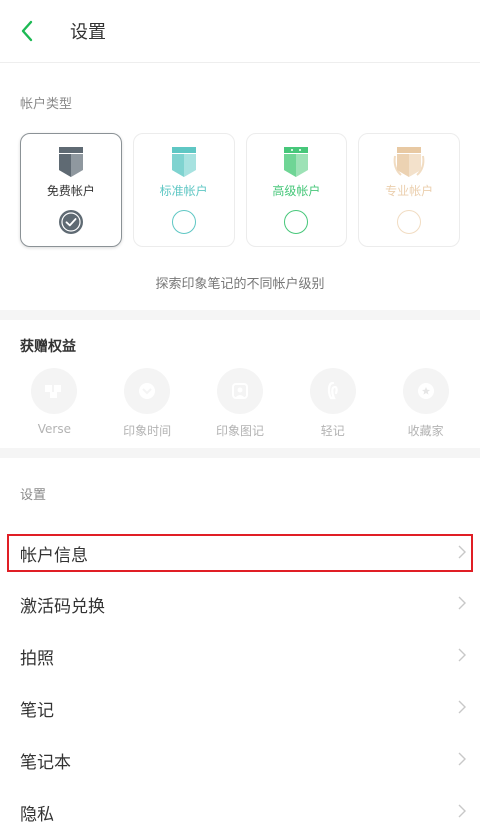 The image size is (480, 838). Describe the element at coordinates (240, 282) in the screenshot. I see `explore-account-levels-link: 探索印象笔记的不同帐户级别` at that location.